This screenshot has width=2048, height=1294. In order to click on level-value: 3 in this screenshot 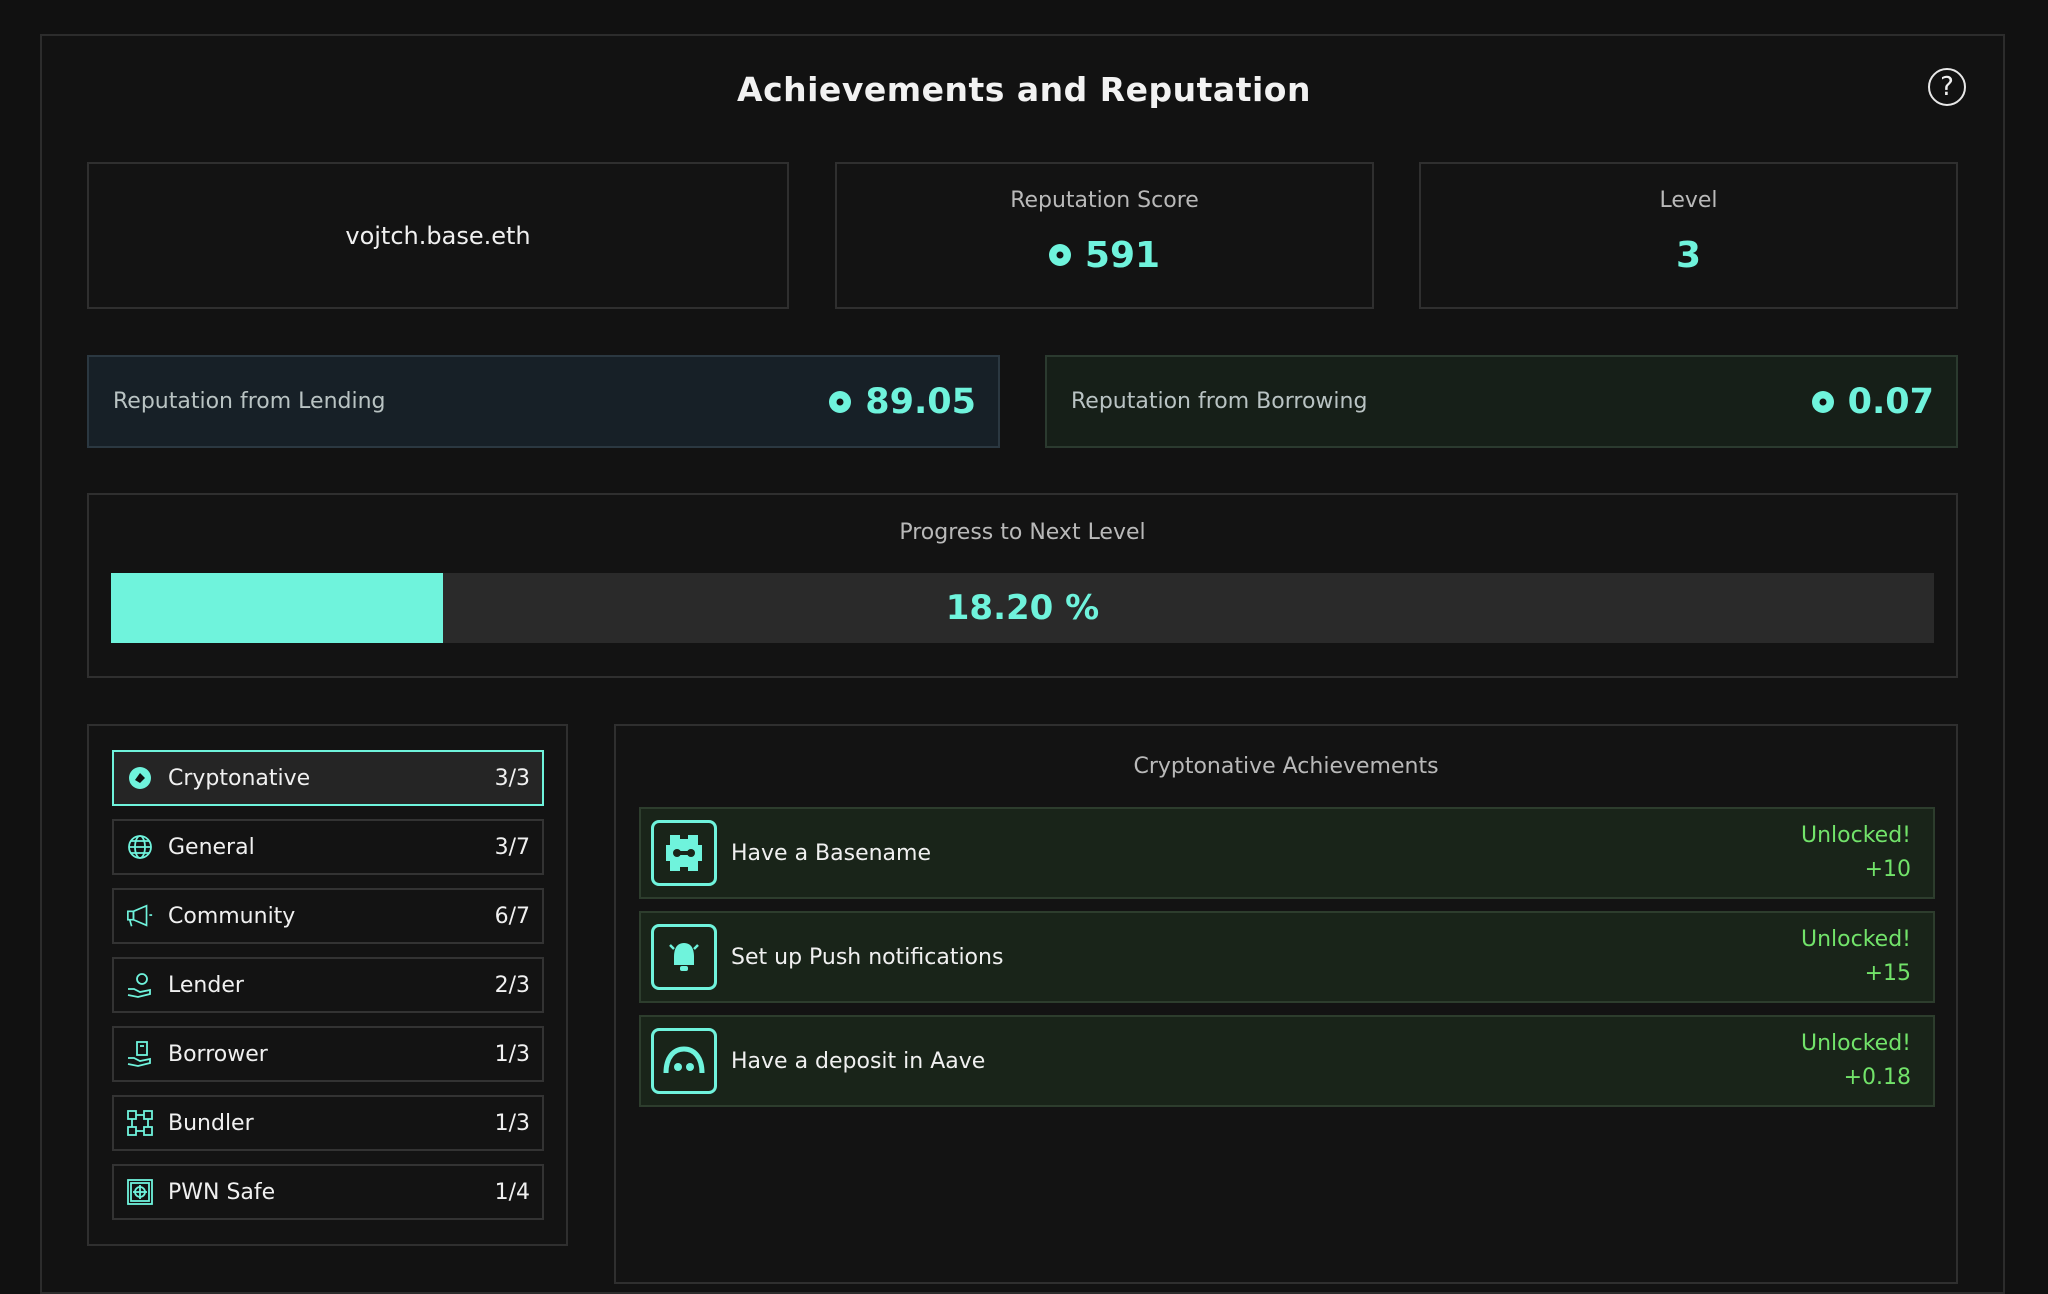, I will do `click(1688, 255)`.